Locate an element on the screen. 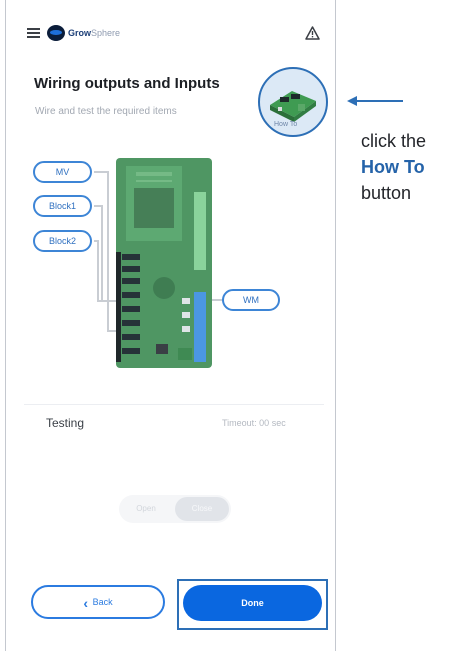  testing-label: Testing is located at coordinates (65, 423).